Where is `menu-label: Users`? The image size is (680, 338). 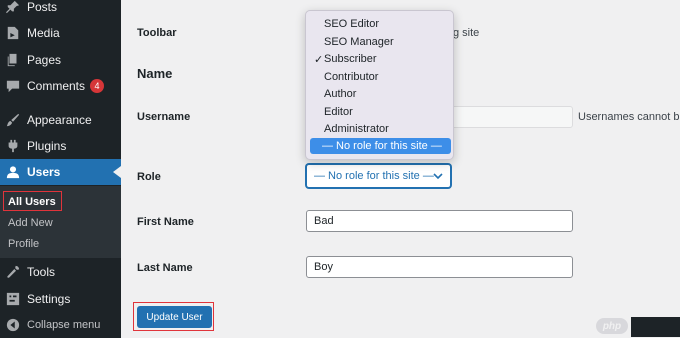 menu-label: Users is located at coordinates (44, 172).